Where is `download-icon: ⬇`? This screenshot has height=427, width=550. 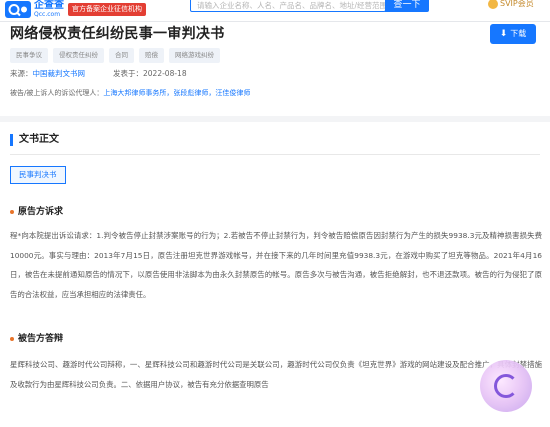
download-icon: ⬇ is located at coordinates (503, 34).